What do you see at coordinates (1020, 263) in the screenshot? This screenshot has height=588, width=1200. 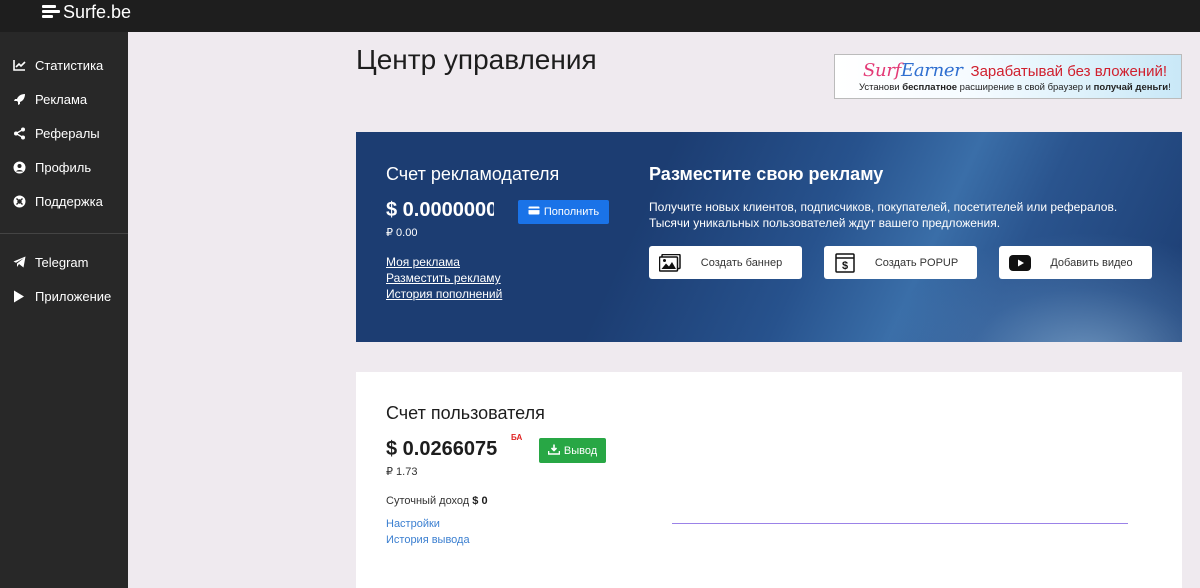 I see `youtube-icon` at bounding box center [1020, 263].